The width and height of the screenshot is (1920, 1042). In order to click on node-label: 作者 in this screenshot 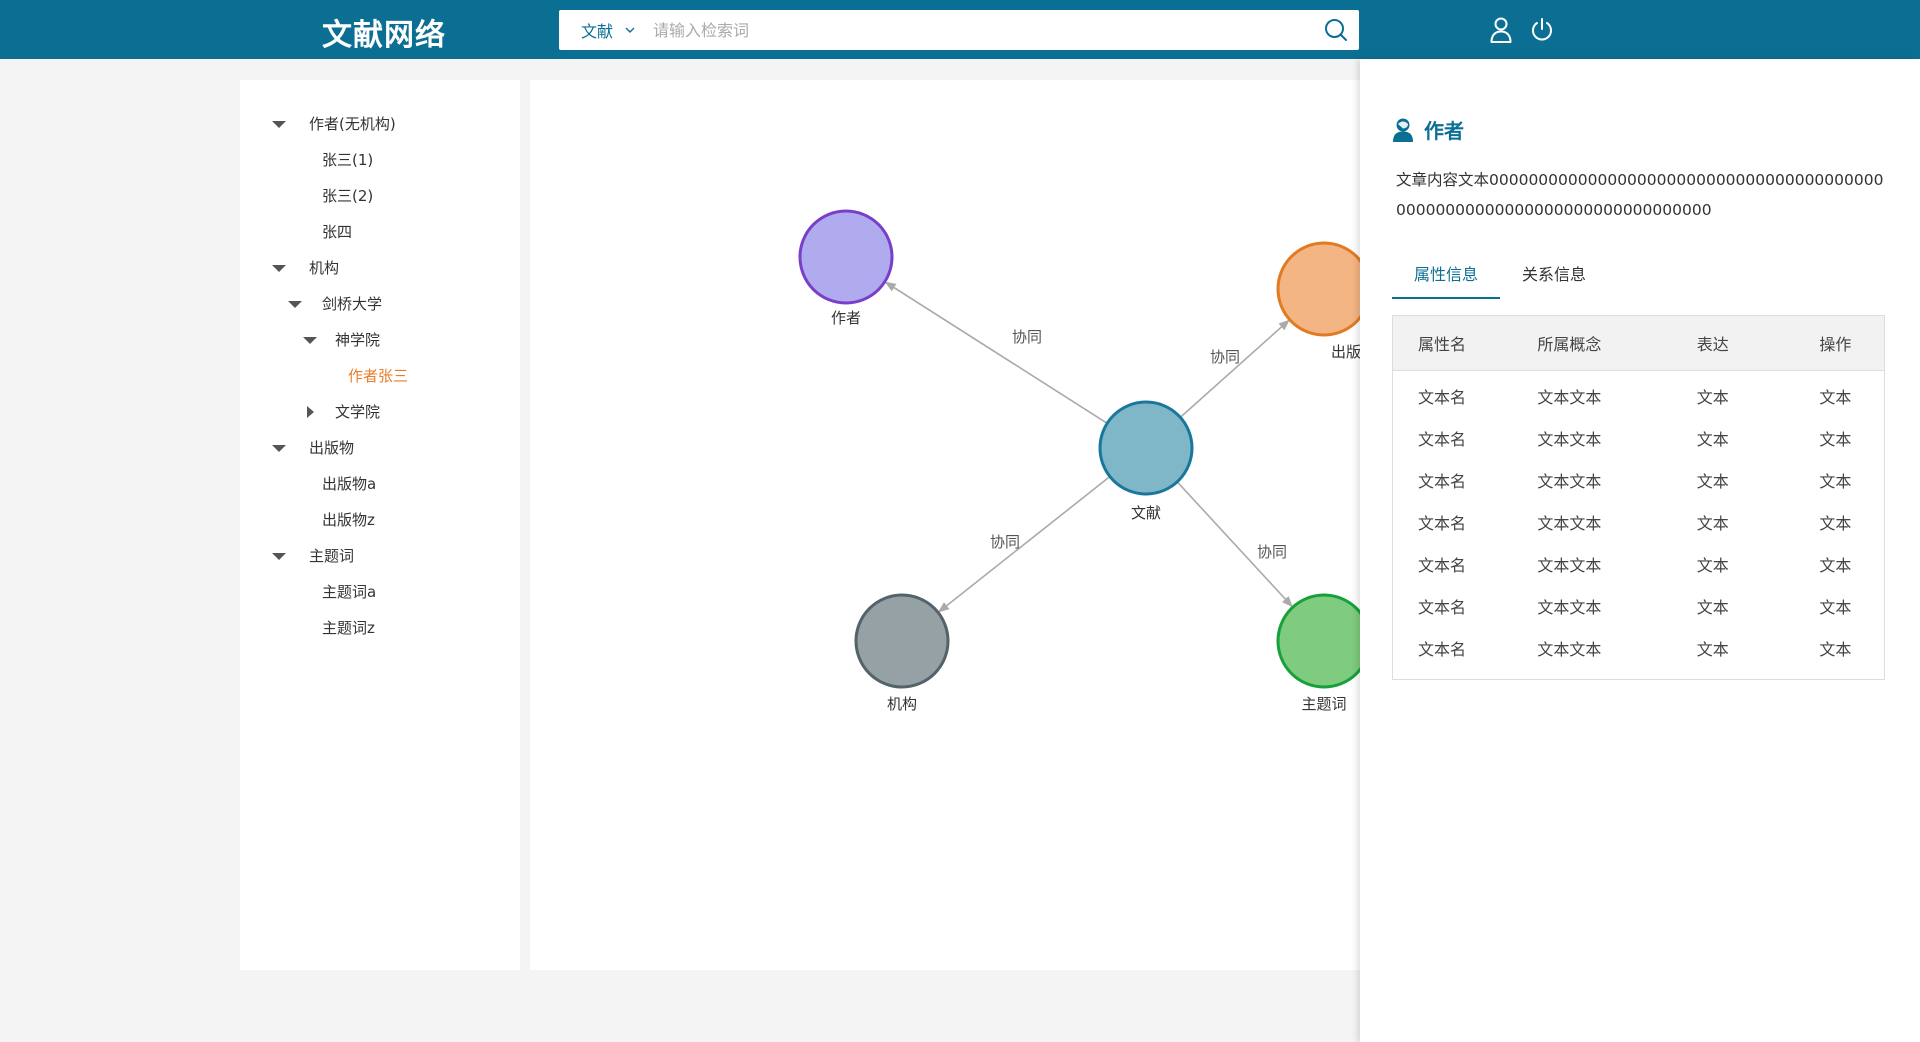, I will do `click(846, 318)`.